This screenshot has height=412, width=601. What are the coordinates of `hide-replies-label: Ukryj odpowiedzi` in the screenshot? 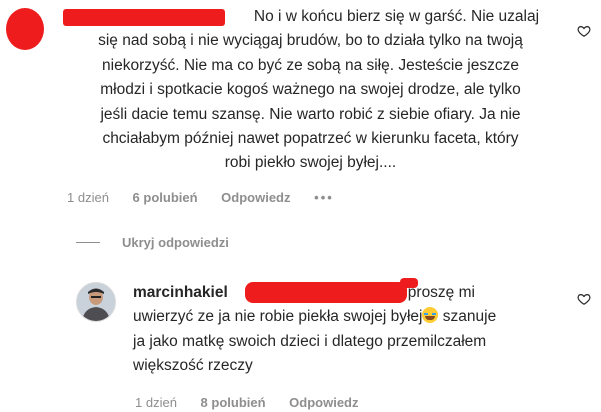 It's located at (175, 242).